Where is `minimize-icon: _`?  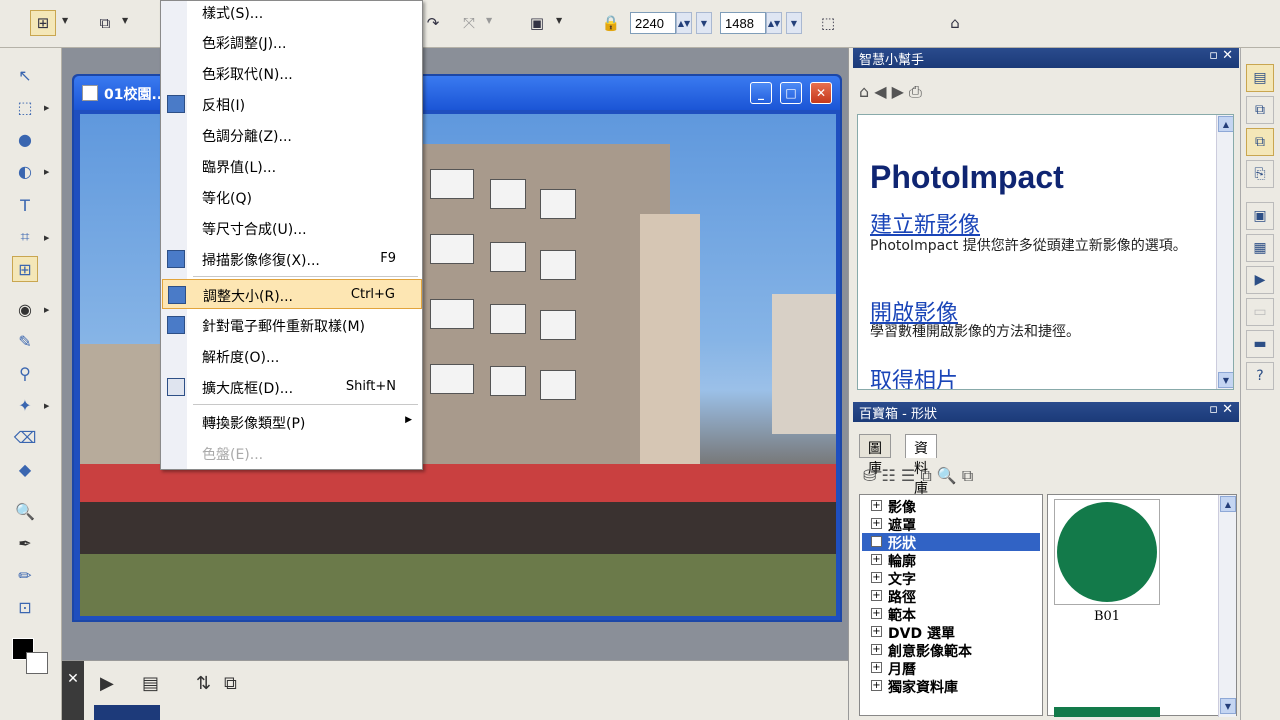 minimize-icon: _ is located at coordinates (761, 93).